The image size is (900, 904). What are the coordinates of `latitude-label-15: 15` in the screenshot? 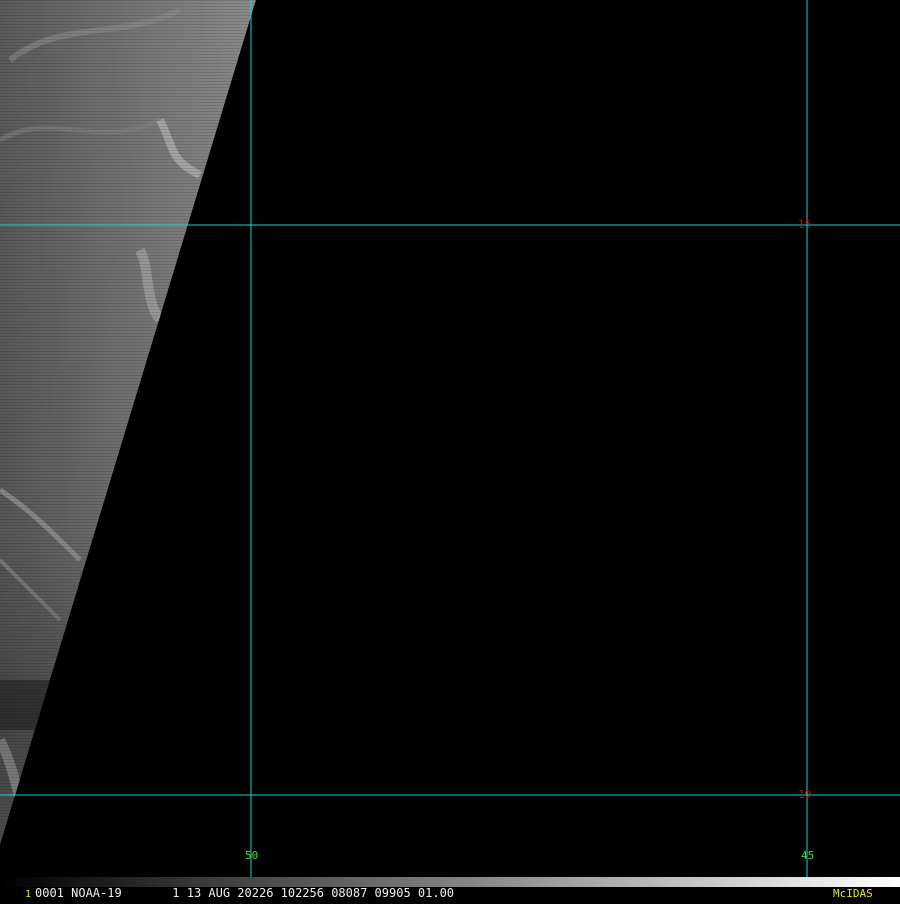 It's located at (805, 224).